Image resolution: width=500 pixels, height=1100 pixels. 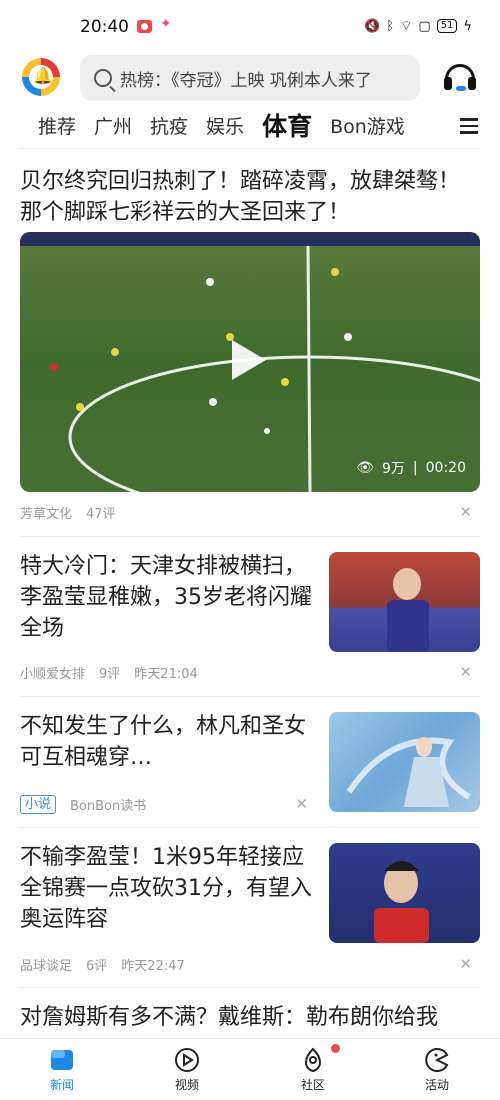 I want to click on news-icon, so click(x=62, y=1060).